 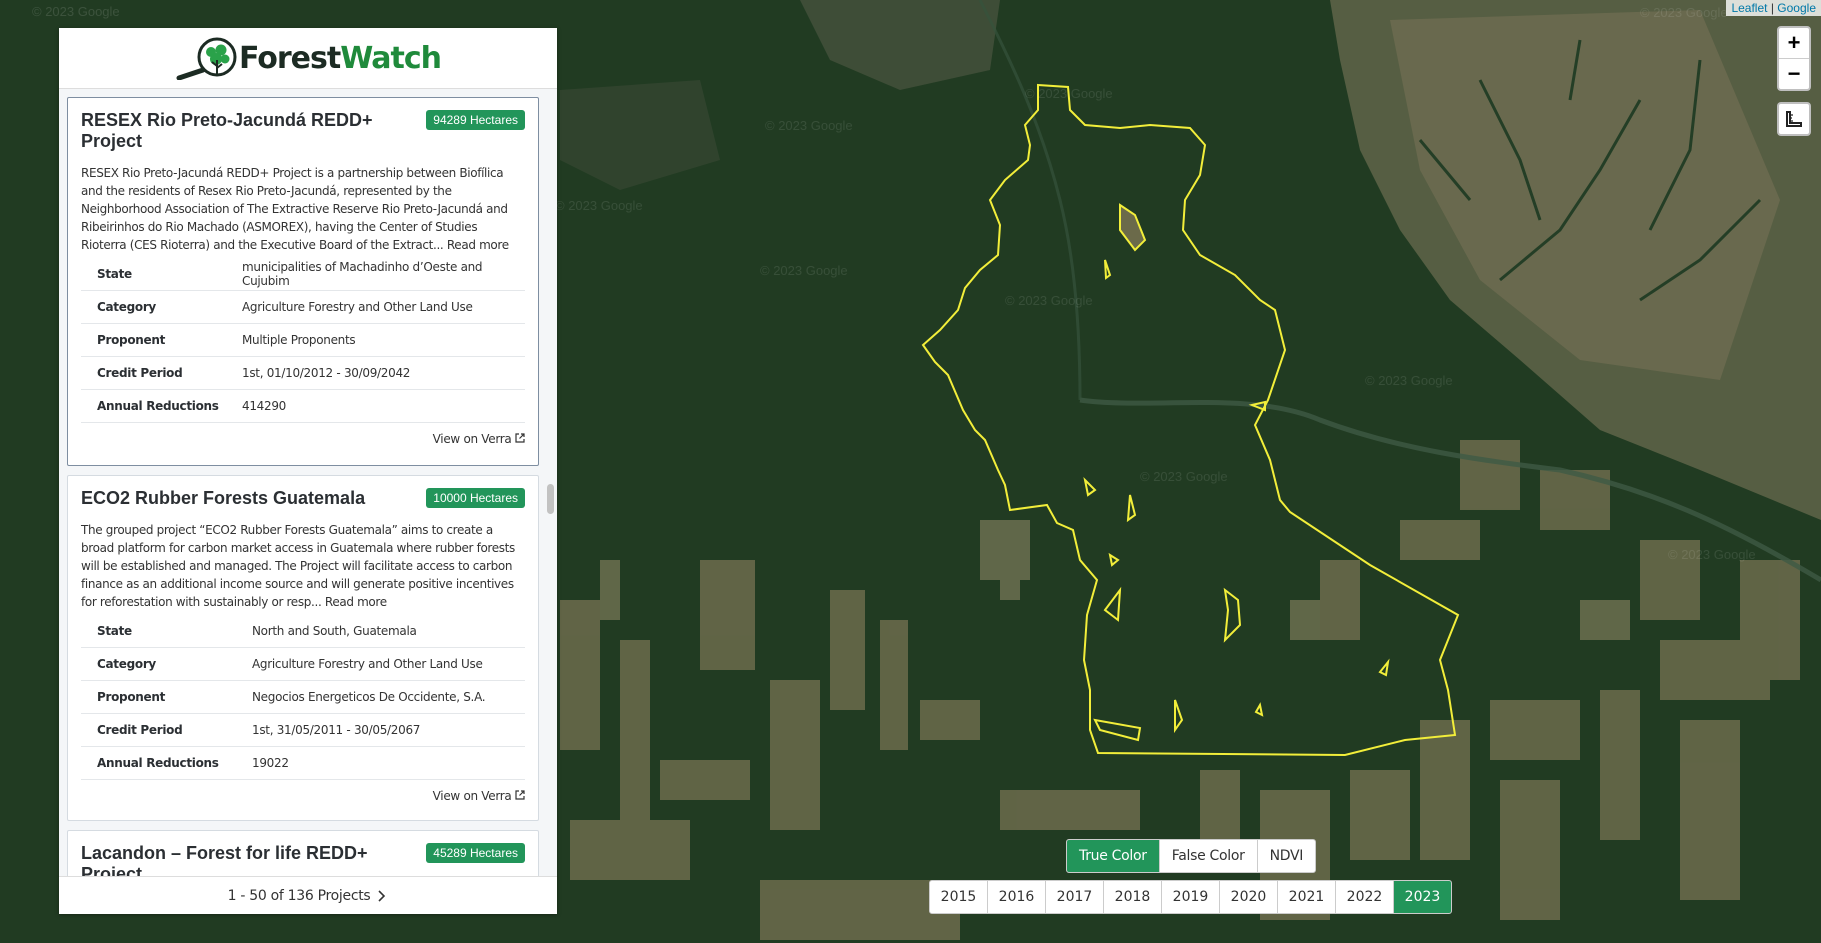 I want to click on view-mode-toggle: True Color False Color NDVI, so click(x=1191, y=856).